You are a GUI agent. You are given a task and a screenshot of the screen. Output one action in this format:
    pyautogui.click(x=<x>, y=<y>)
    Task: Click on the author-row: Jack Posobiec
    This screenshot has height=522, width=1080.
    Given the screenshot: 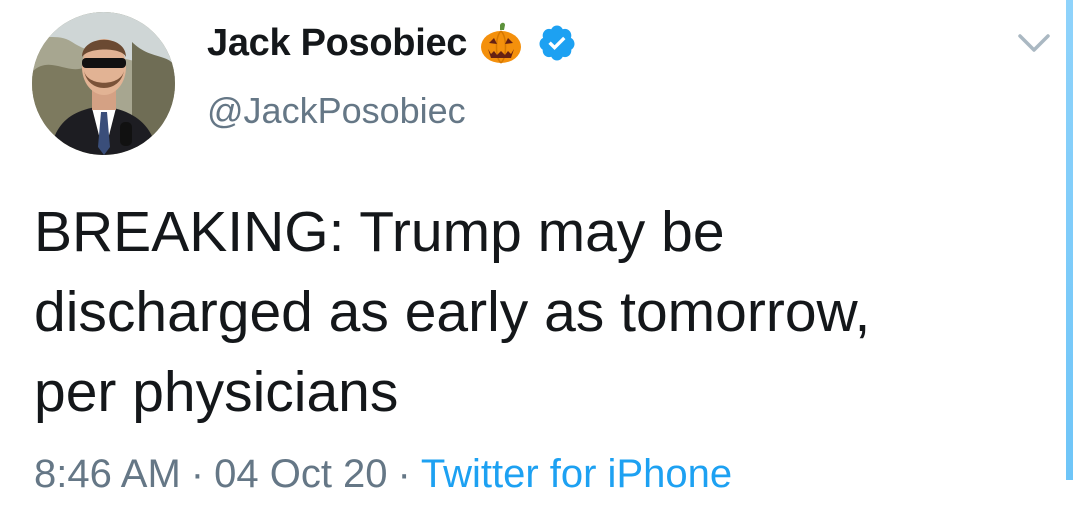 What is the action you would take?
    pyautogui.click(x=392, y=43)
    